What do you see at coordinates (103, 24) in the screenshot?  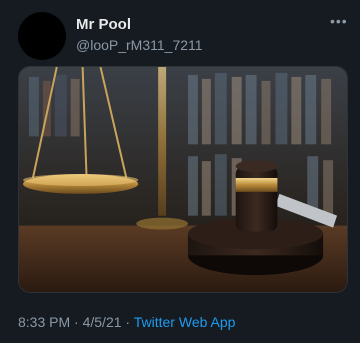 I see `display-name: Mr Pool` at bounding box center [103, 24].